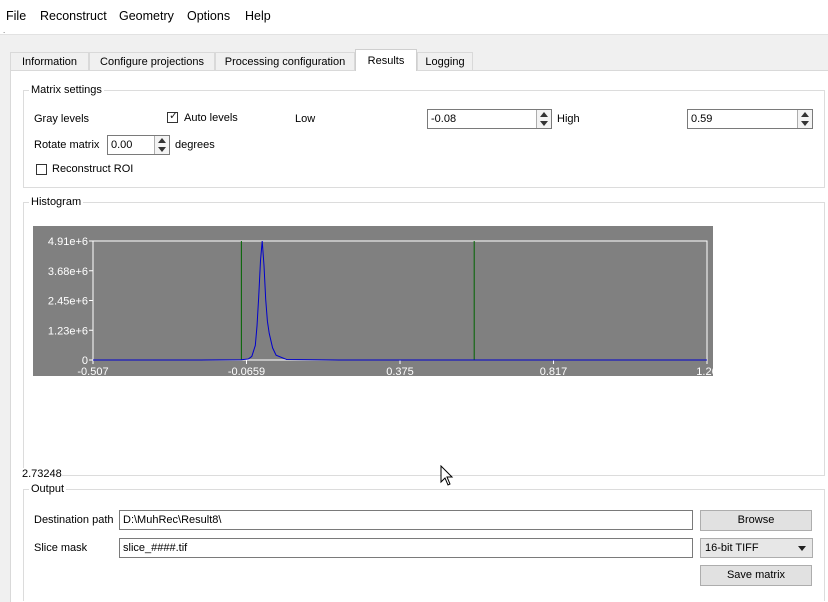 The width and height of the screenshot is (828, 602). I want to click on menu-options: Options, so click(208, 16).